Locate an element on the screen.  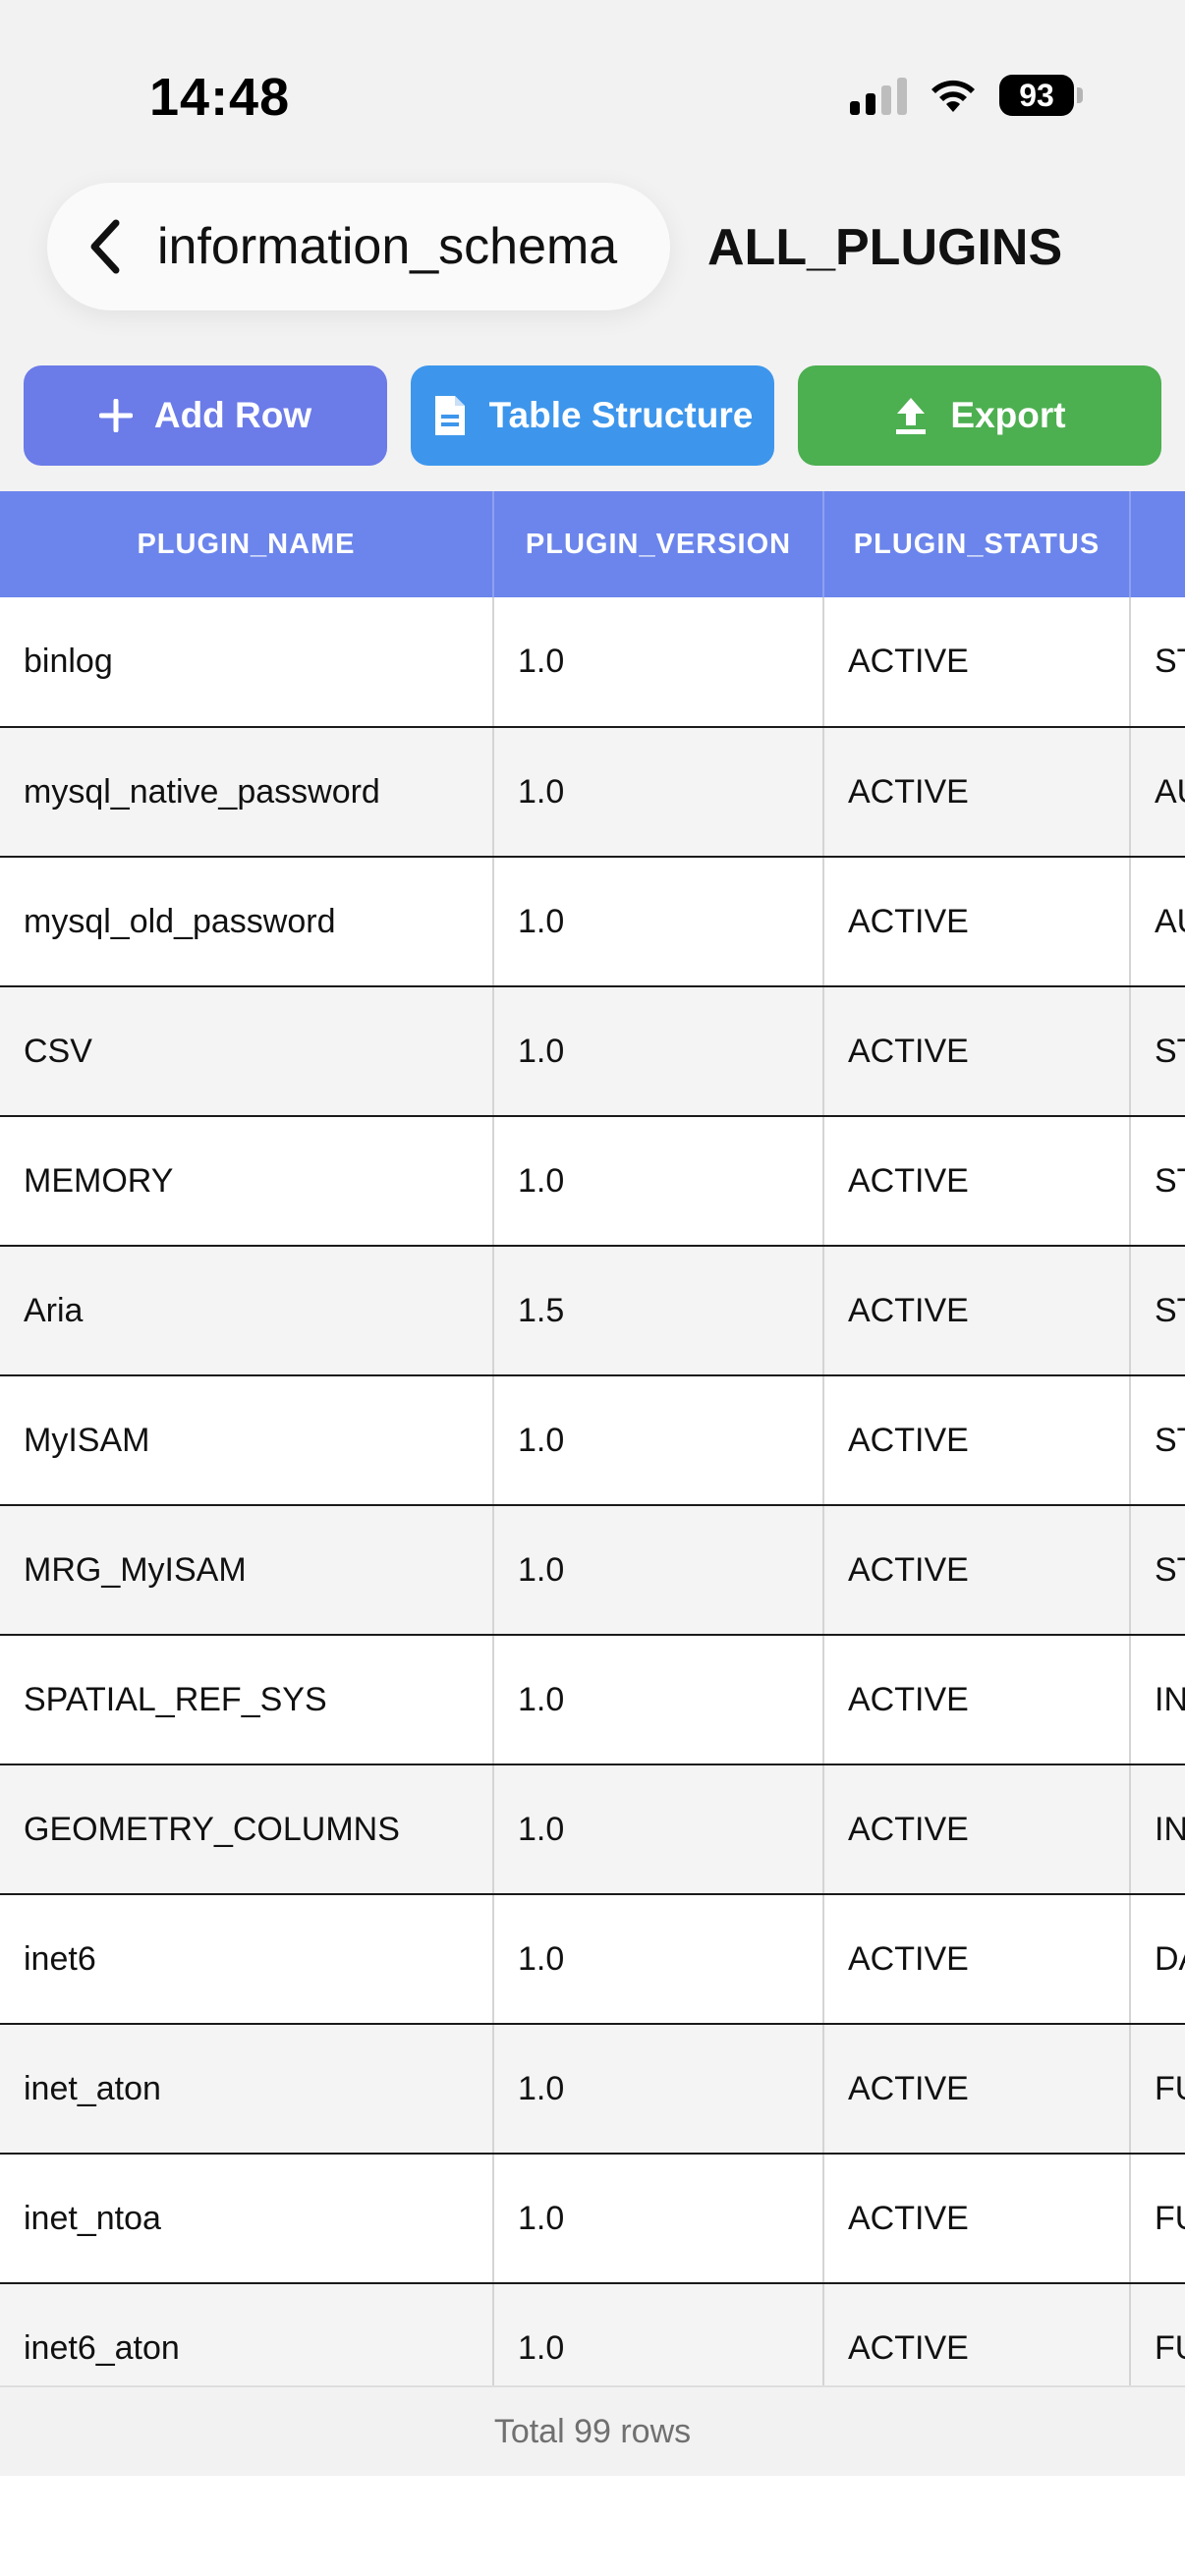
row-count-footer: Total 99 rows is located at coordinates (592, 2430).